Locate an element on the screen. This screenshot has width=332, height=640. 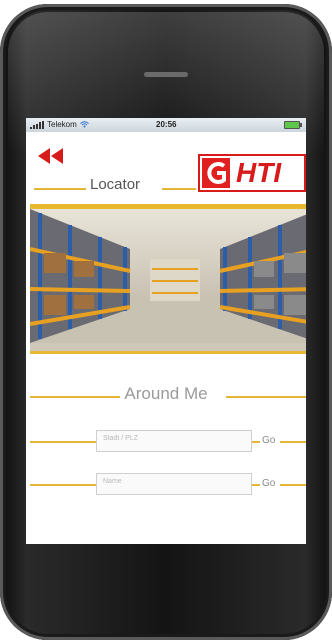
title-line-left is located at coordinates (60, 189).